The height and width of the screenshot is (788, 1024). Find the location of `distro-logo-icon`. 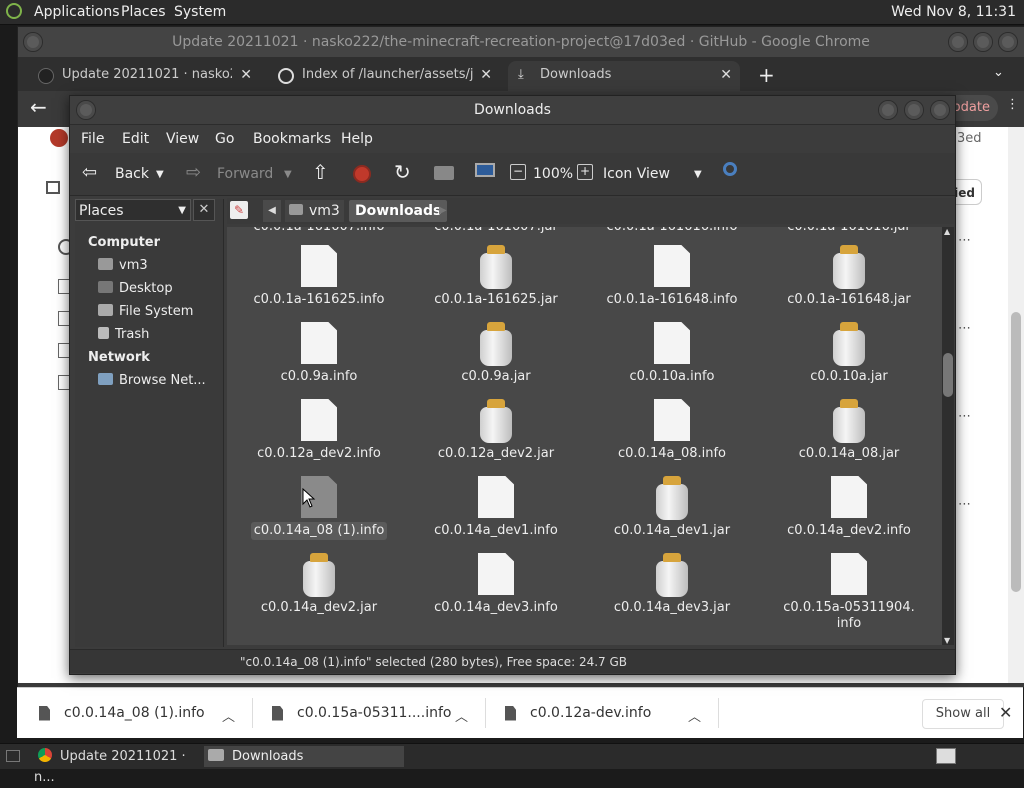

distro-logo-icon is located at coordinates (14, 11).